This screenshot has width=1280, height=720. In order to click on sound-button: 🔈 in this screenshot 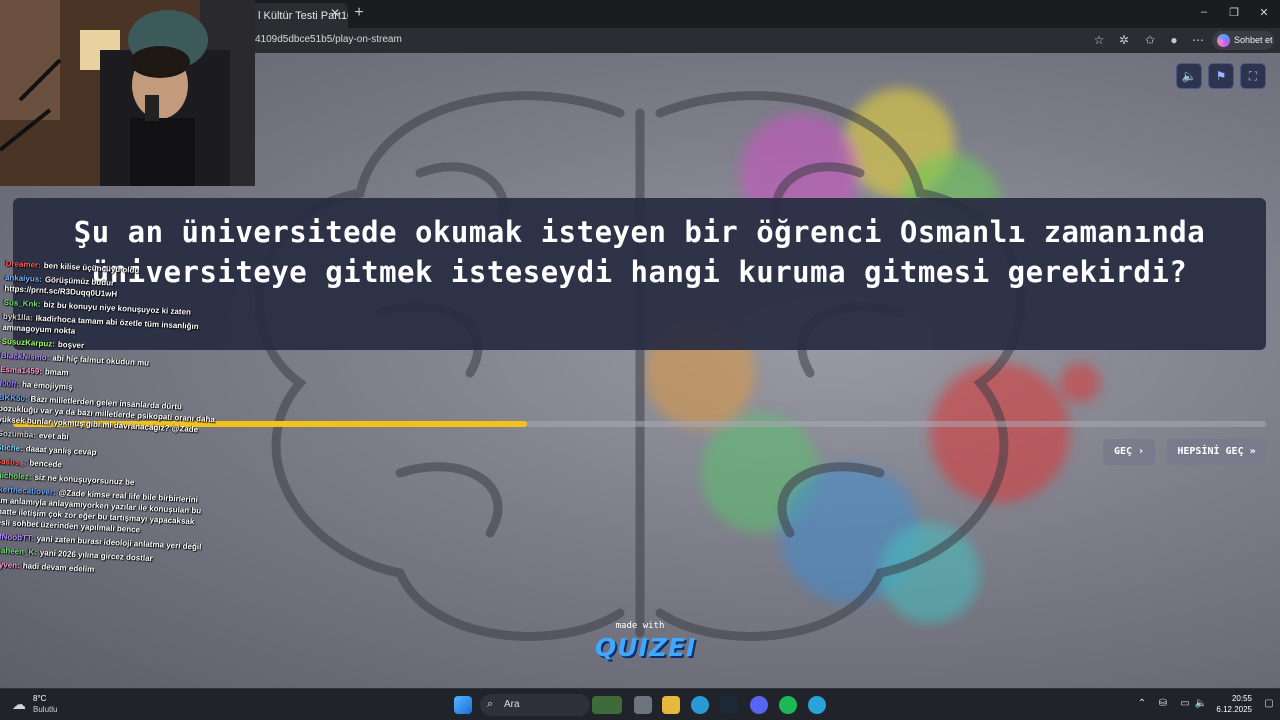, I will do `click(1189, 76)`.